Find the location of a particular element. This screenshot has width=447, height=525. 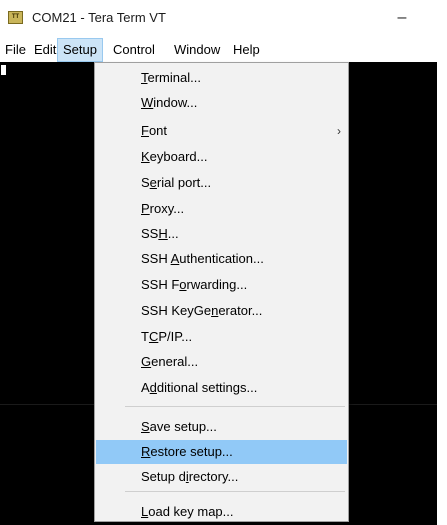

title-bar: TT COM21 - Tera Term VT – is located at coordinates (221, 19).